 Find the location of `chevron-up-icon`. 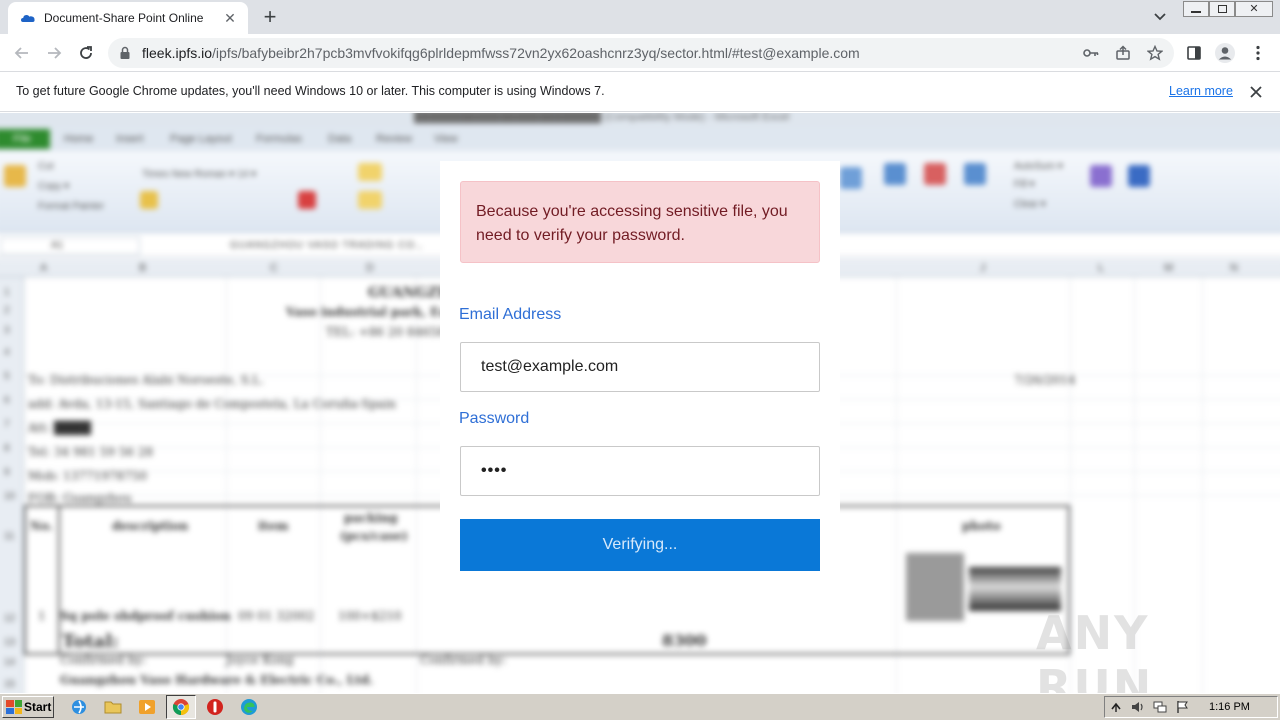

chevron-up-icon is located at coordinates (1116, 707).